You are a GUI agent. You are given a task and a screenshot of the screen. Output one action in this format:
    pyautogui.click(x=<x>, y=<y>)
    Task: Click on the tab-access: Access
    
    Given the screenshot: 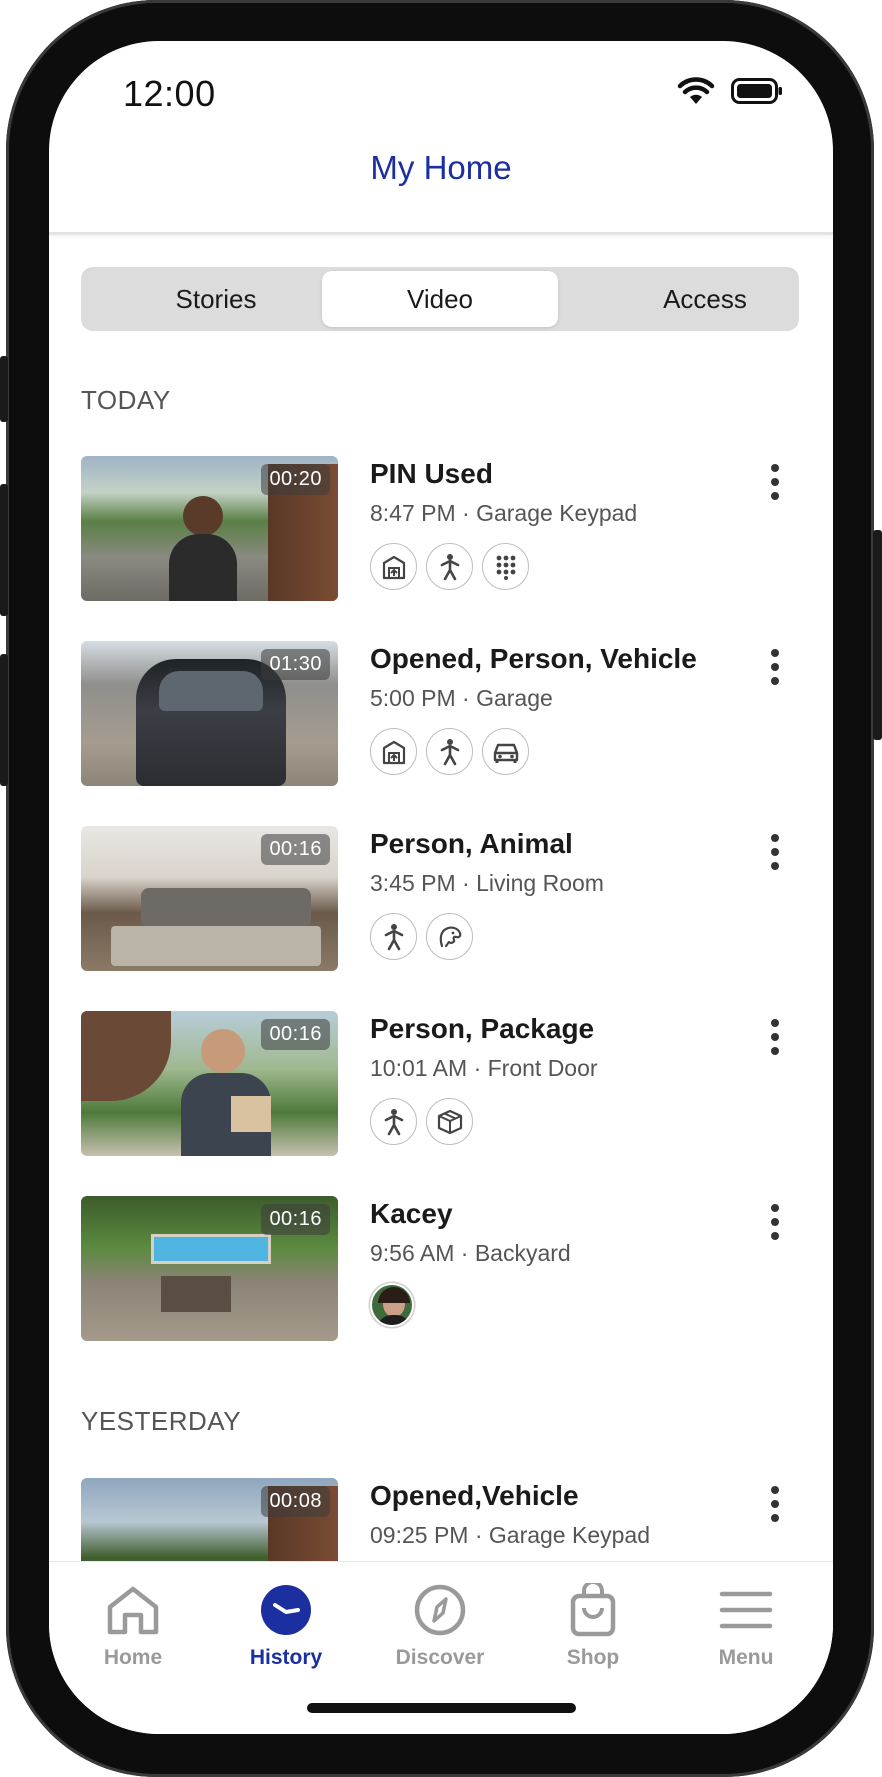 What is the action you would take?
    pyautogui.click(x=681, y=299)
    